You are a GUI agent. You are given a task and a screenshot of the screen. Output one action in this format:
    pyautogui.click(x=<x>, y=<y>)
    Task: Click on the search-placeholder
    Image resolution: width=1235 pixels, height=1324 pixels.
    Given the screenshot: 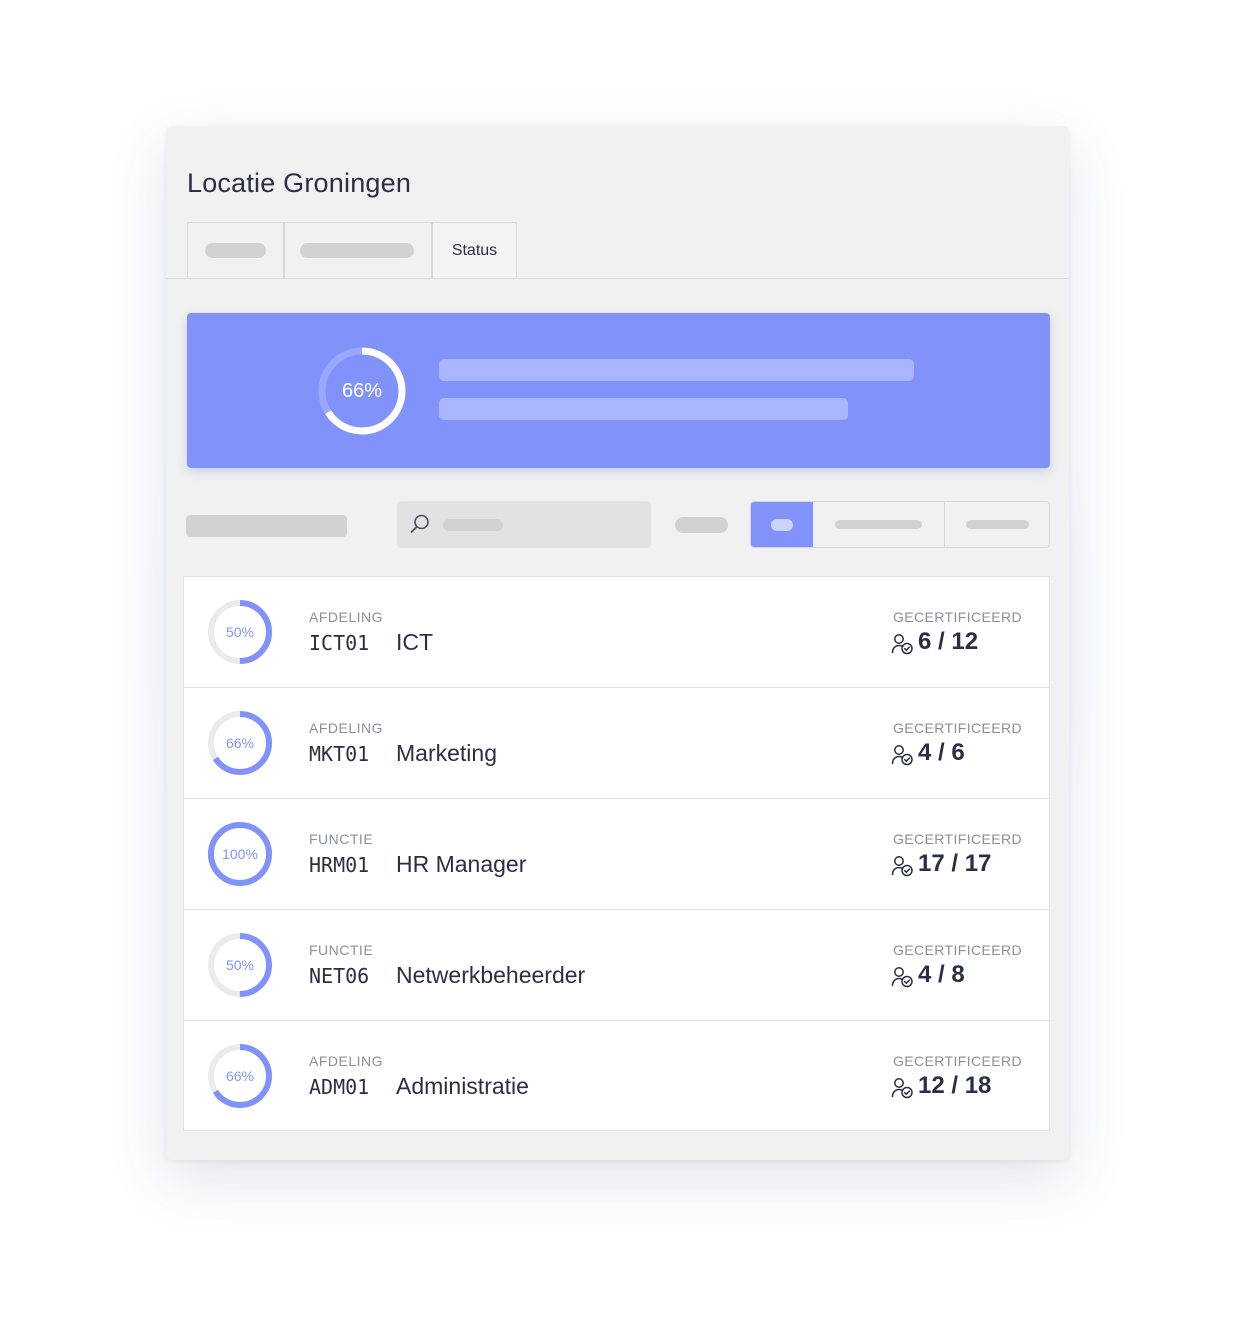 What is the action you would take?
    pyautogui.click(x=473, y=525)
    